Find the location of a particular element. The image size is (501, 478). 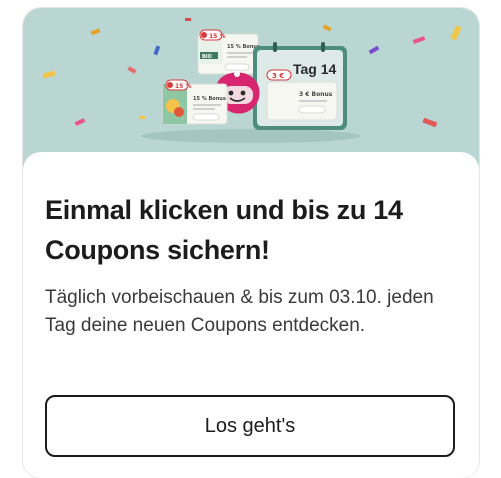

shadow is located at coordinates (251, 136).